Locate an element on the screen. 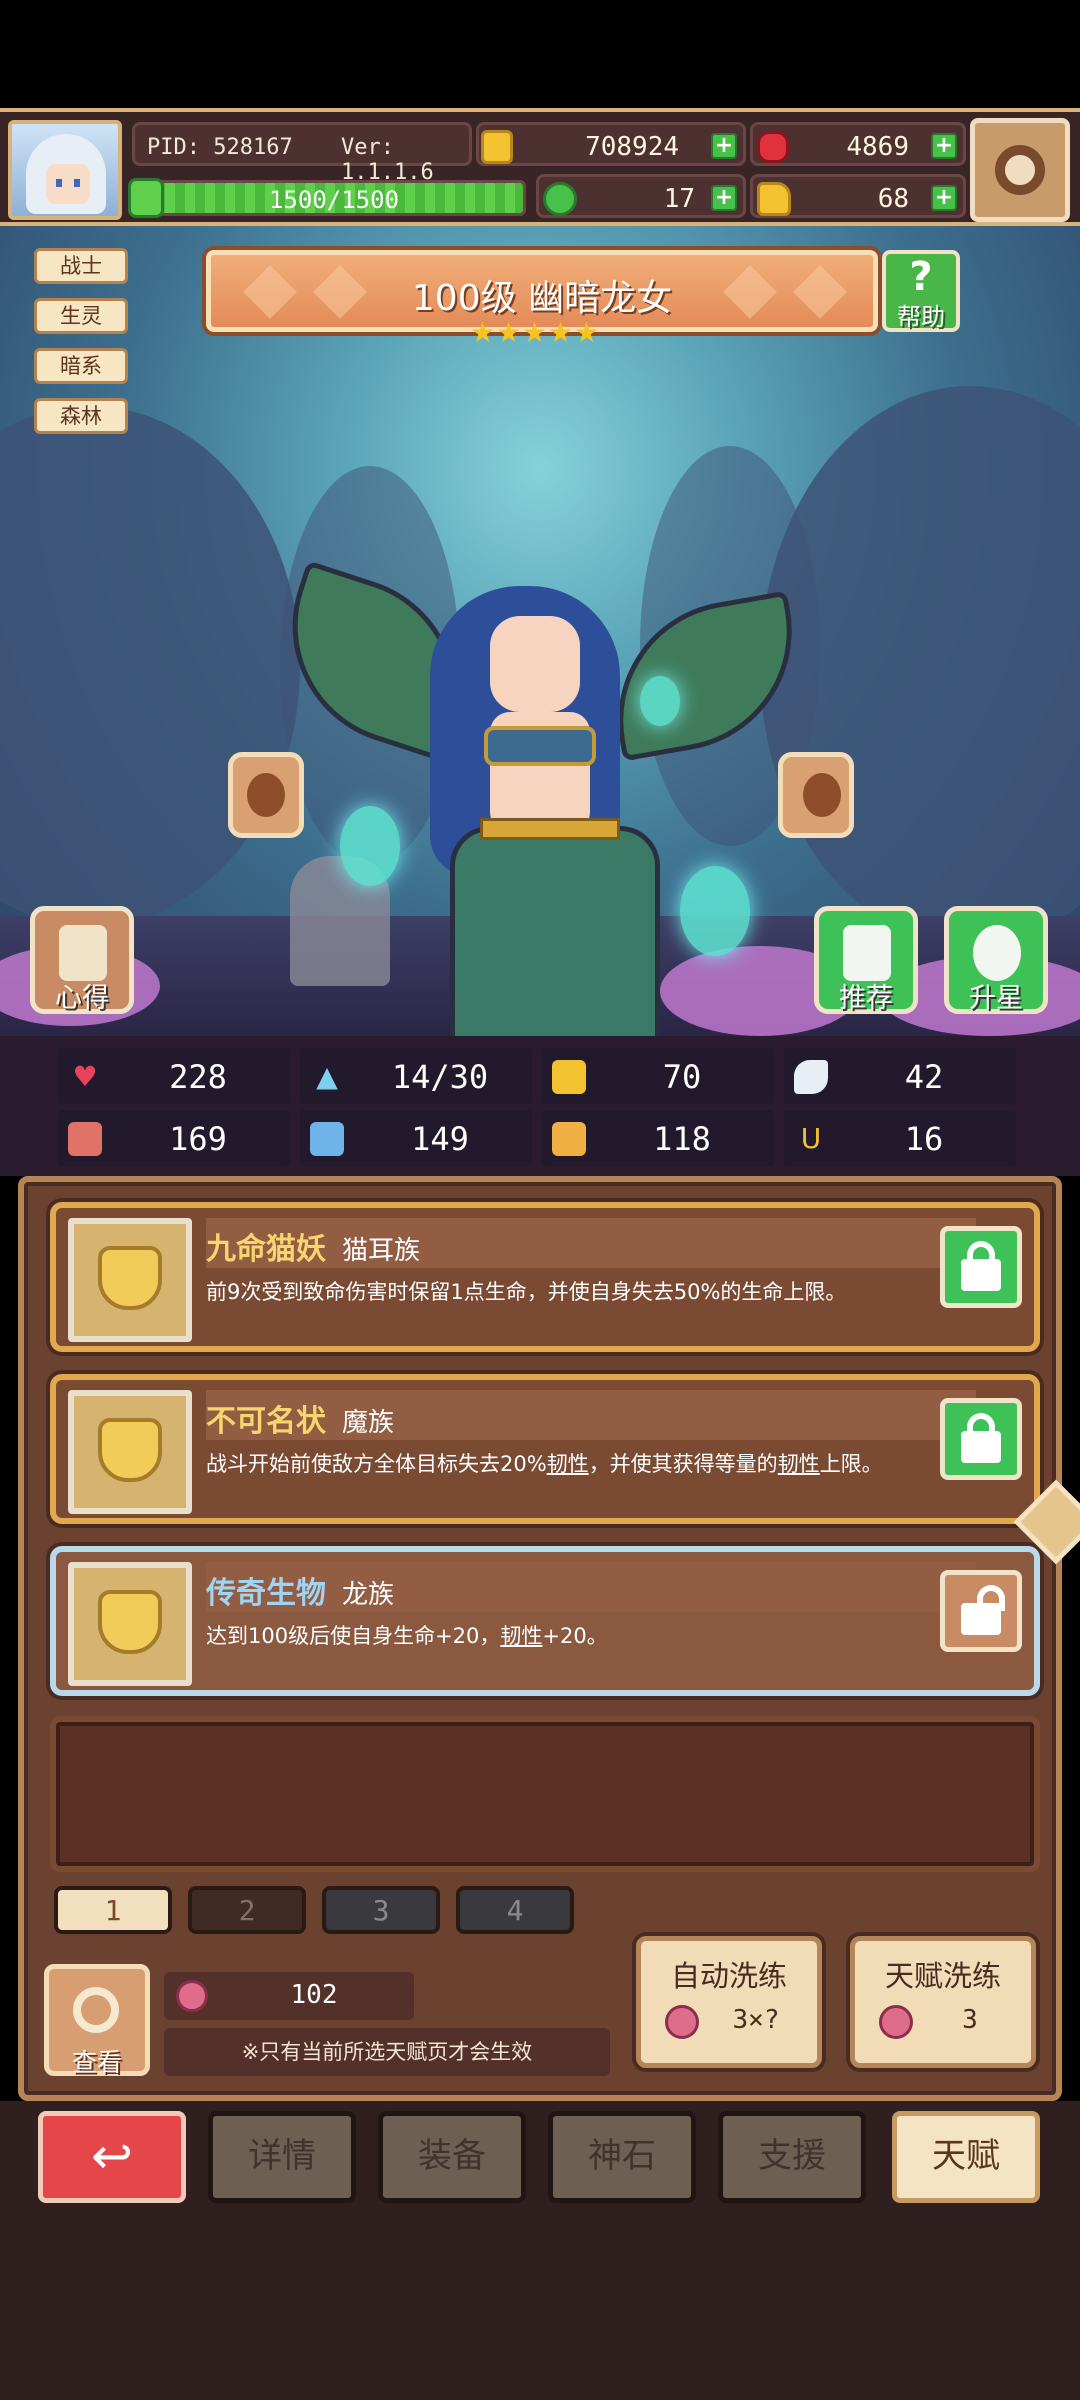 This screenshot has height=2400, width=1080. auto-wash-label: 自动洗练 is located at coordinates (728, 1976).